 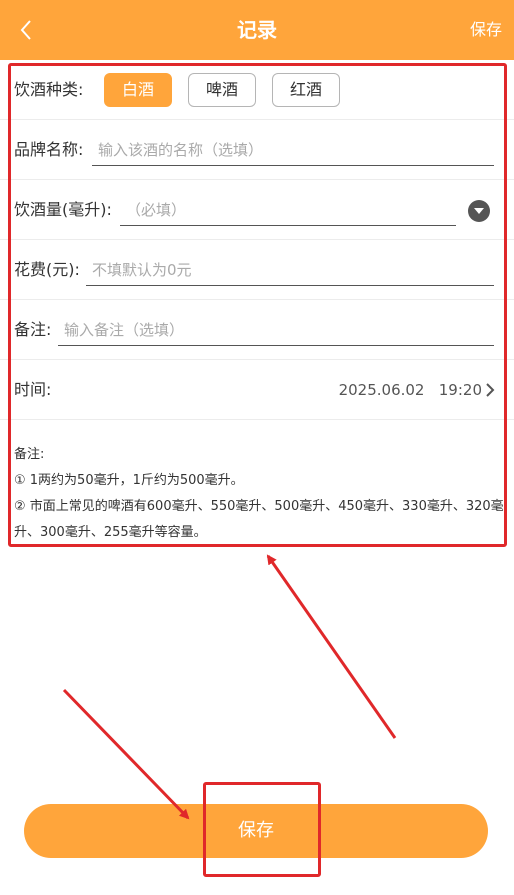 I want to click on volume-input-wrap, so click(x=288, y=210).